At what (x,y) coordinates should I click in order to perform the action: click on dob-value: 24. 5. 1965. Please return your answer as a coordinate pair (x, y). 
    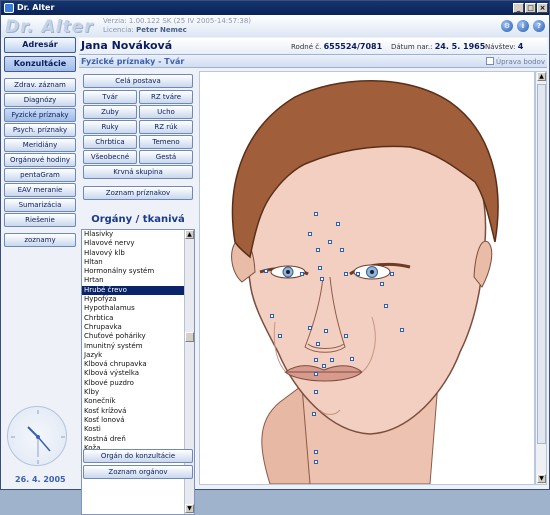
    Looking at the image, I should click on (460, 46).